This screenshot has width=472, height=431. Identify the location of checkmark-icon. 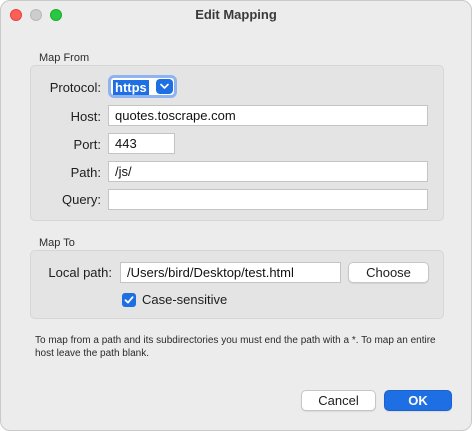
(129, 300).